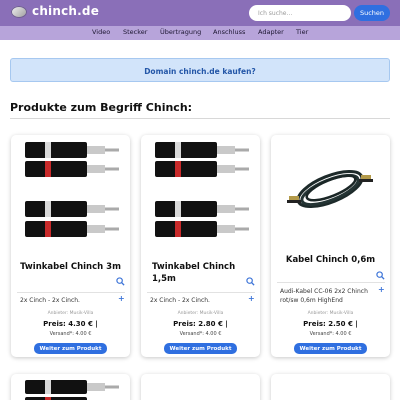 This screenshot has height=400, width=400. Describe the element at coordinates (360, 397) in the screenshot. I see `cable-photo` at that location.